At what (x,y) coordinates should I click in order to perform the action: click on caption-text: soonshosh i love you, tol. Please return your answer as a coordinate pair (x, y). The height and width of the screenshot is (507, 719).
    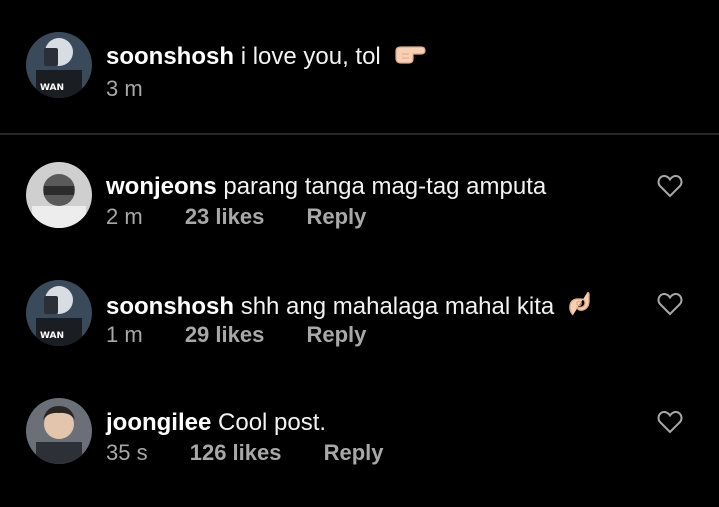
    Looking at the image, I should click on (266, 57).